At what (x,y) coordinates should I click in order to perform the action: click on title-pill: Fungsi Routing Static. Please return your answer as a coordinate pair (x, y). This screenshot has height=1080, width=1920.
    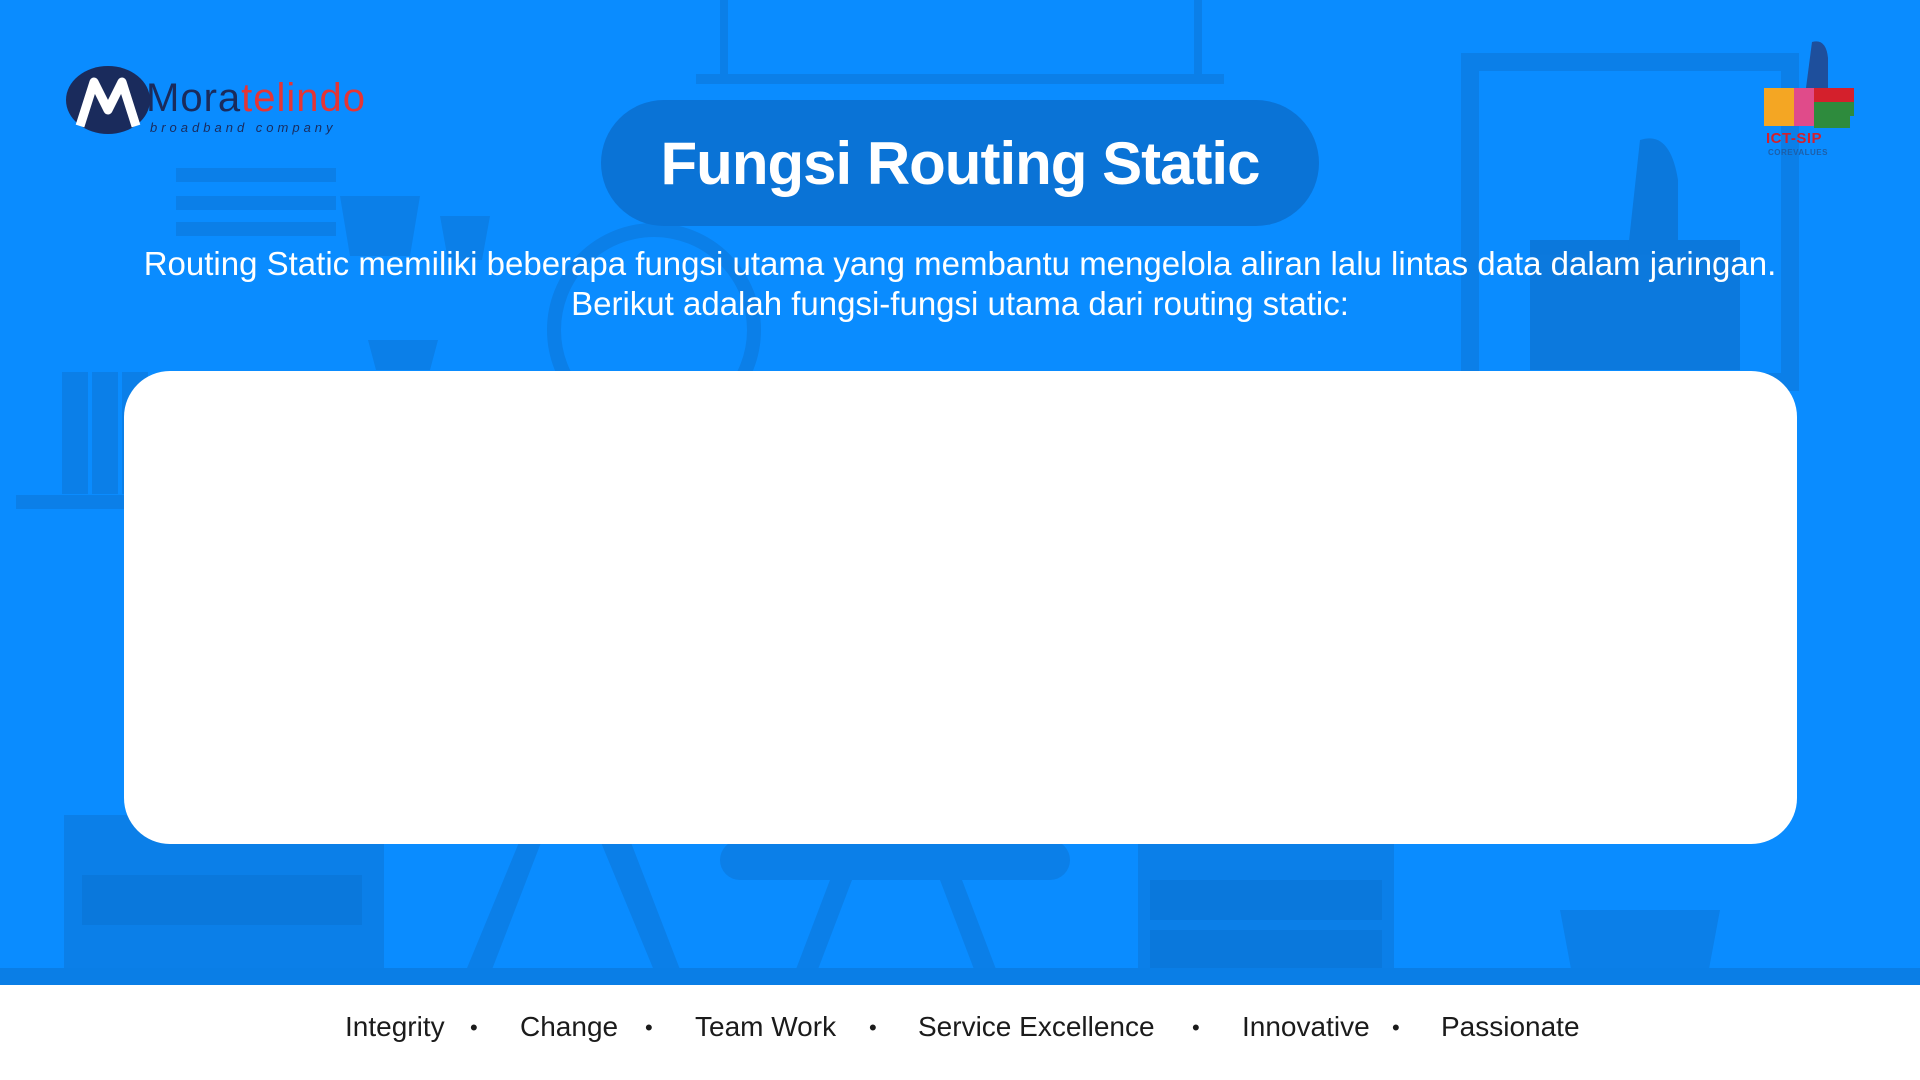
    Looking at the image, I should click on (960, 163).